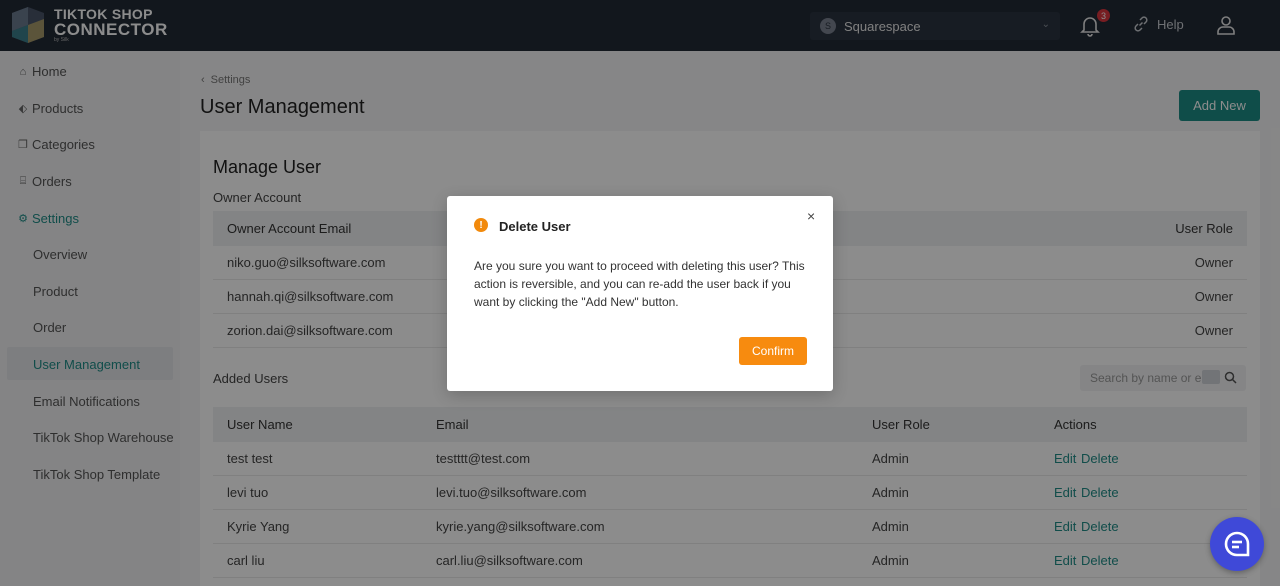 This screenshot has width=1280, height=586. What do you see at coordinates (773, 351) in the screenshot?
I see `confirm-button: Confirm` at bounding box center [773, 351].